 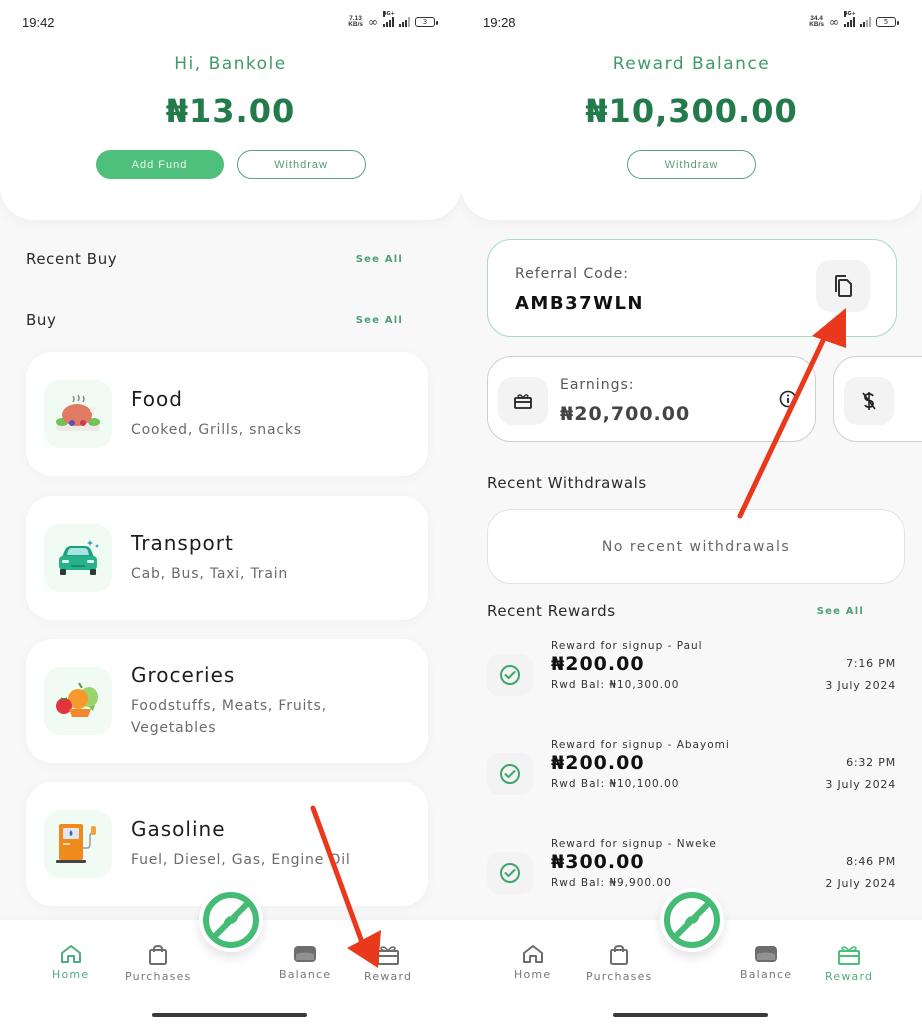 I want to click on earnings-card: Earnings: ₦20,700.00, so click(x=651, y=399).